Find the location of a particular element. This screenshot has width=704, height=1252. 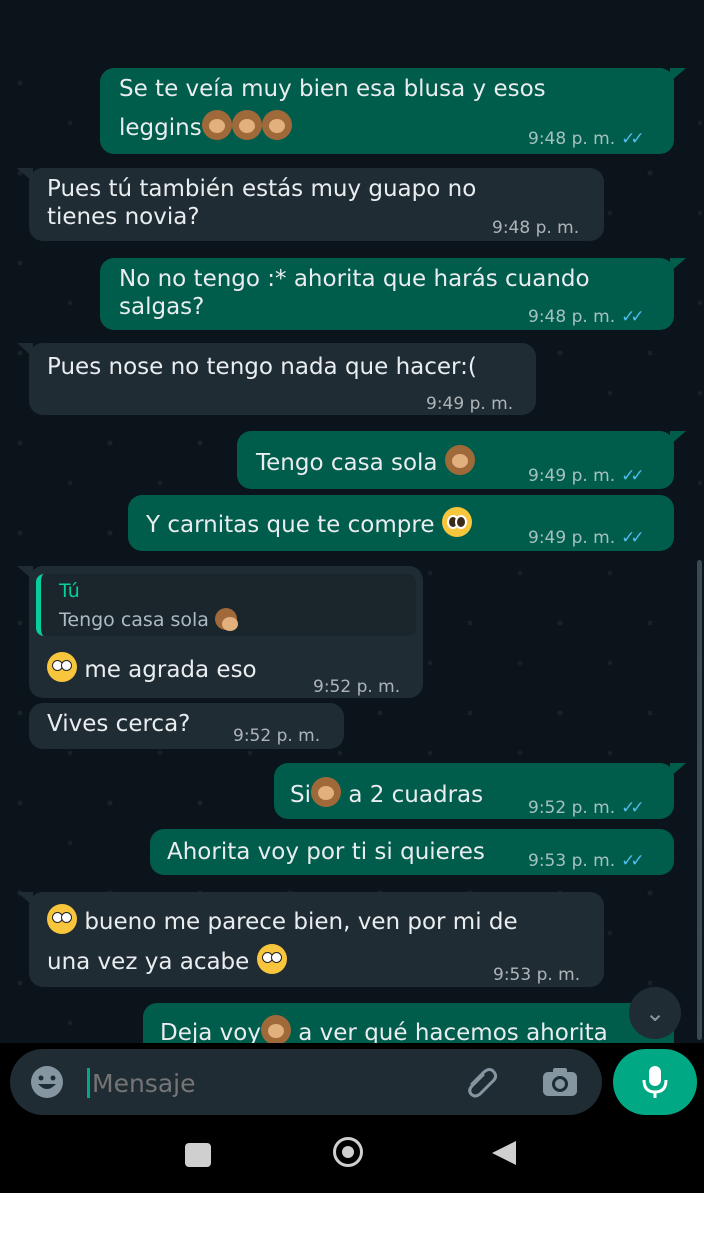

message-input-bar is located at coordinates (306, 1082).